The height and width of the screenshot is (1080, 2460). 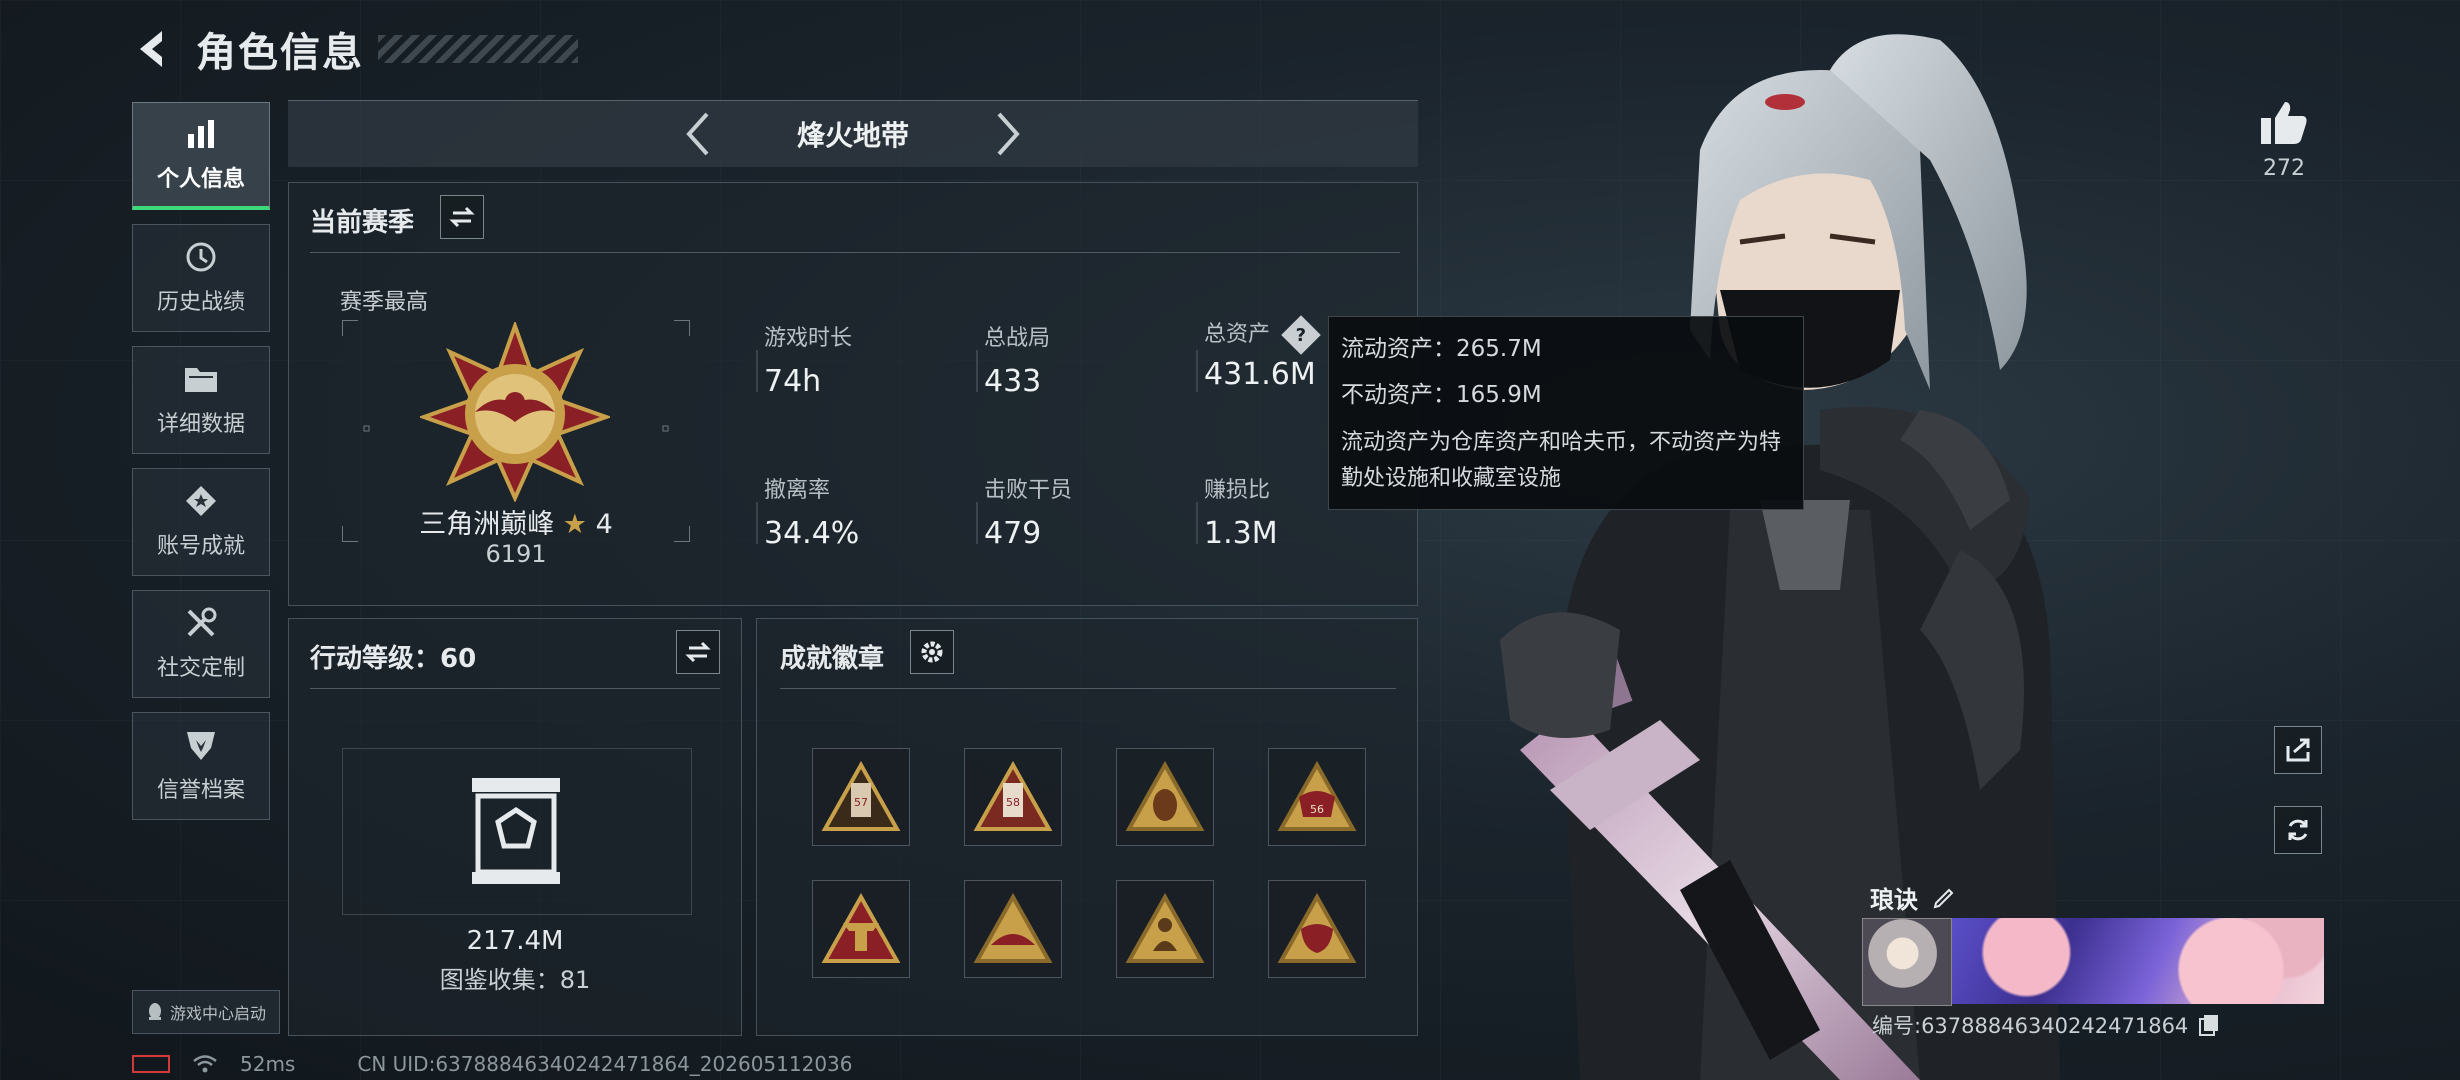 I want to click on sidebar-item-label: 历史战绩, so click(x=200, y=302).